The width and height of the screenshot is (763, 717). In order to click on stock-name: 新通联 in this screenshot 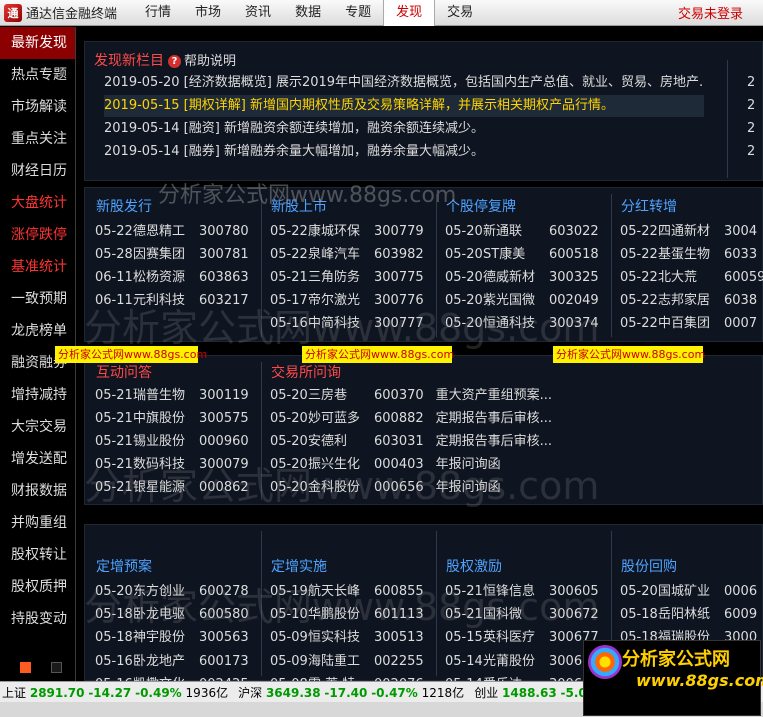, I will do `click(516, 231)`.